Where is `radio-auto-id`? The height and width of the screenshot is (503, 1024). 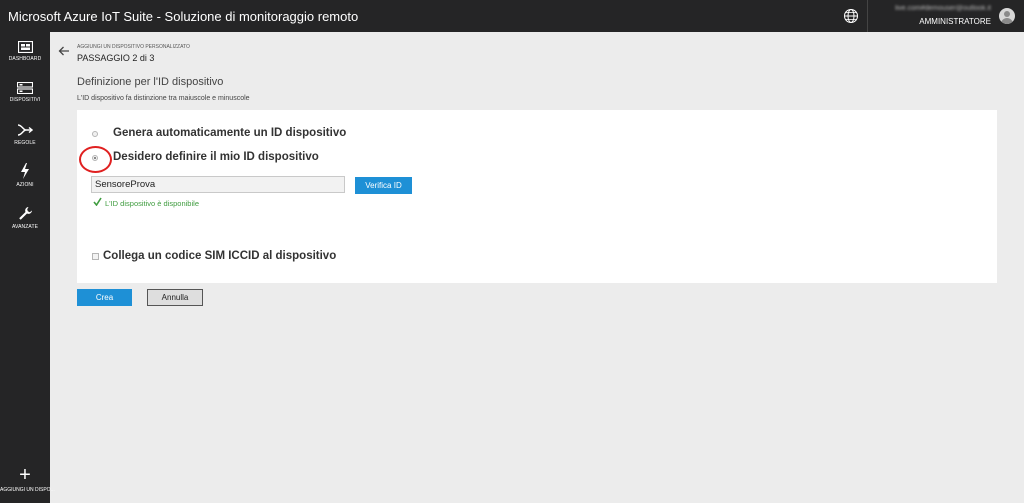 radio-auto-id is located at coordinates (95, 134).